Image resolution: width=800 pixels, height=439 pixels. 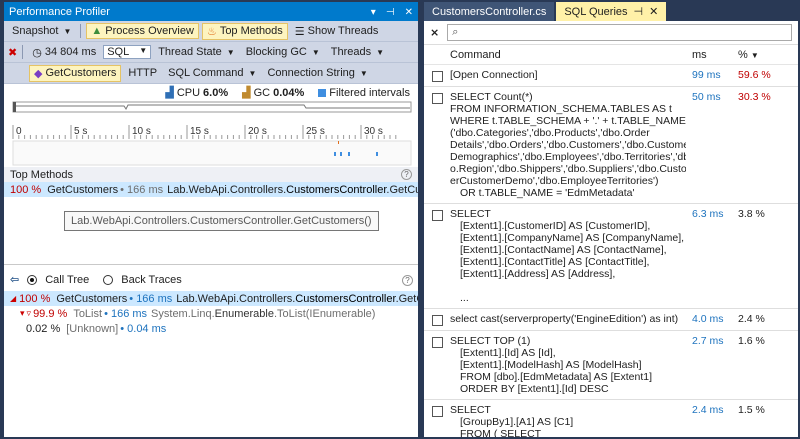 I want to click on show-threads-label: Show Threads, so click(x=343, y=31).